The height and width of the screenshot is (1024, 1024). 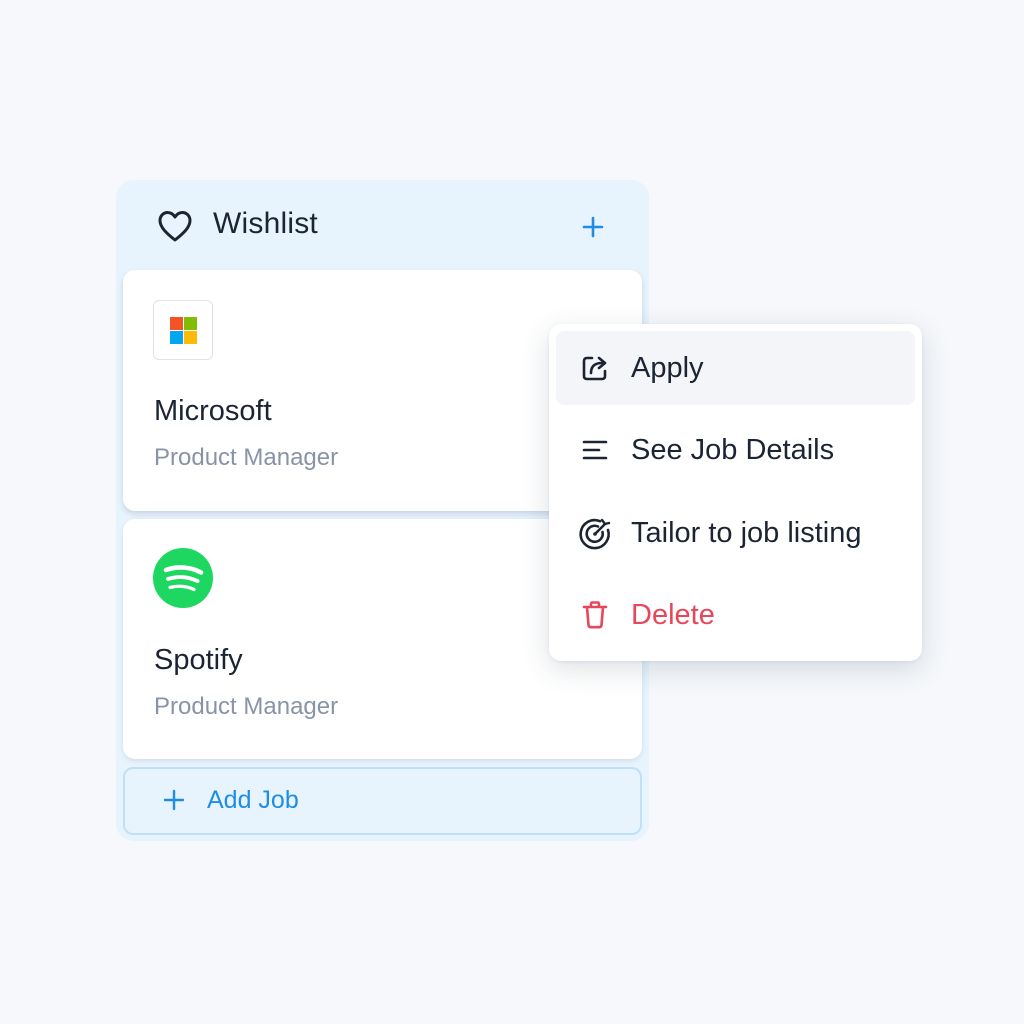 I want to click on menu-item-label: Tailor to job listing, so click(x=746, y=533).